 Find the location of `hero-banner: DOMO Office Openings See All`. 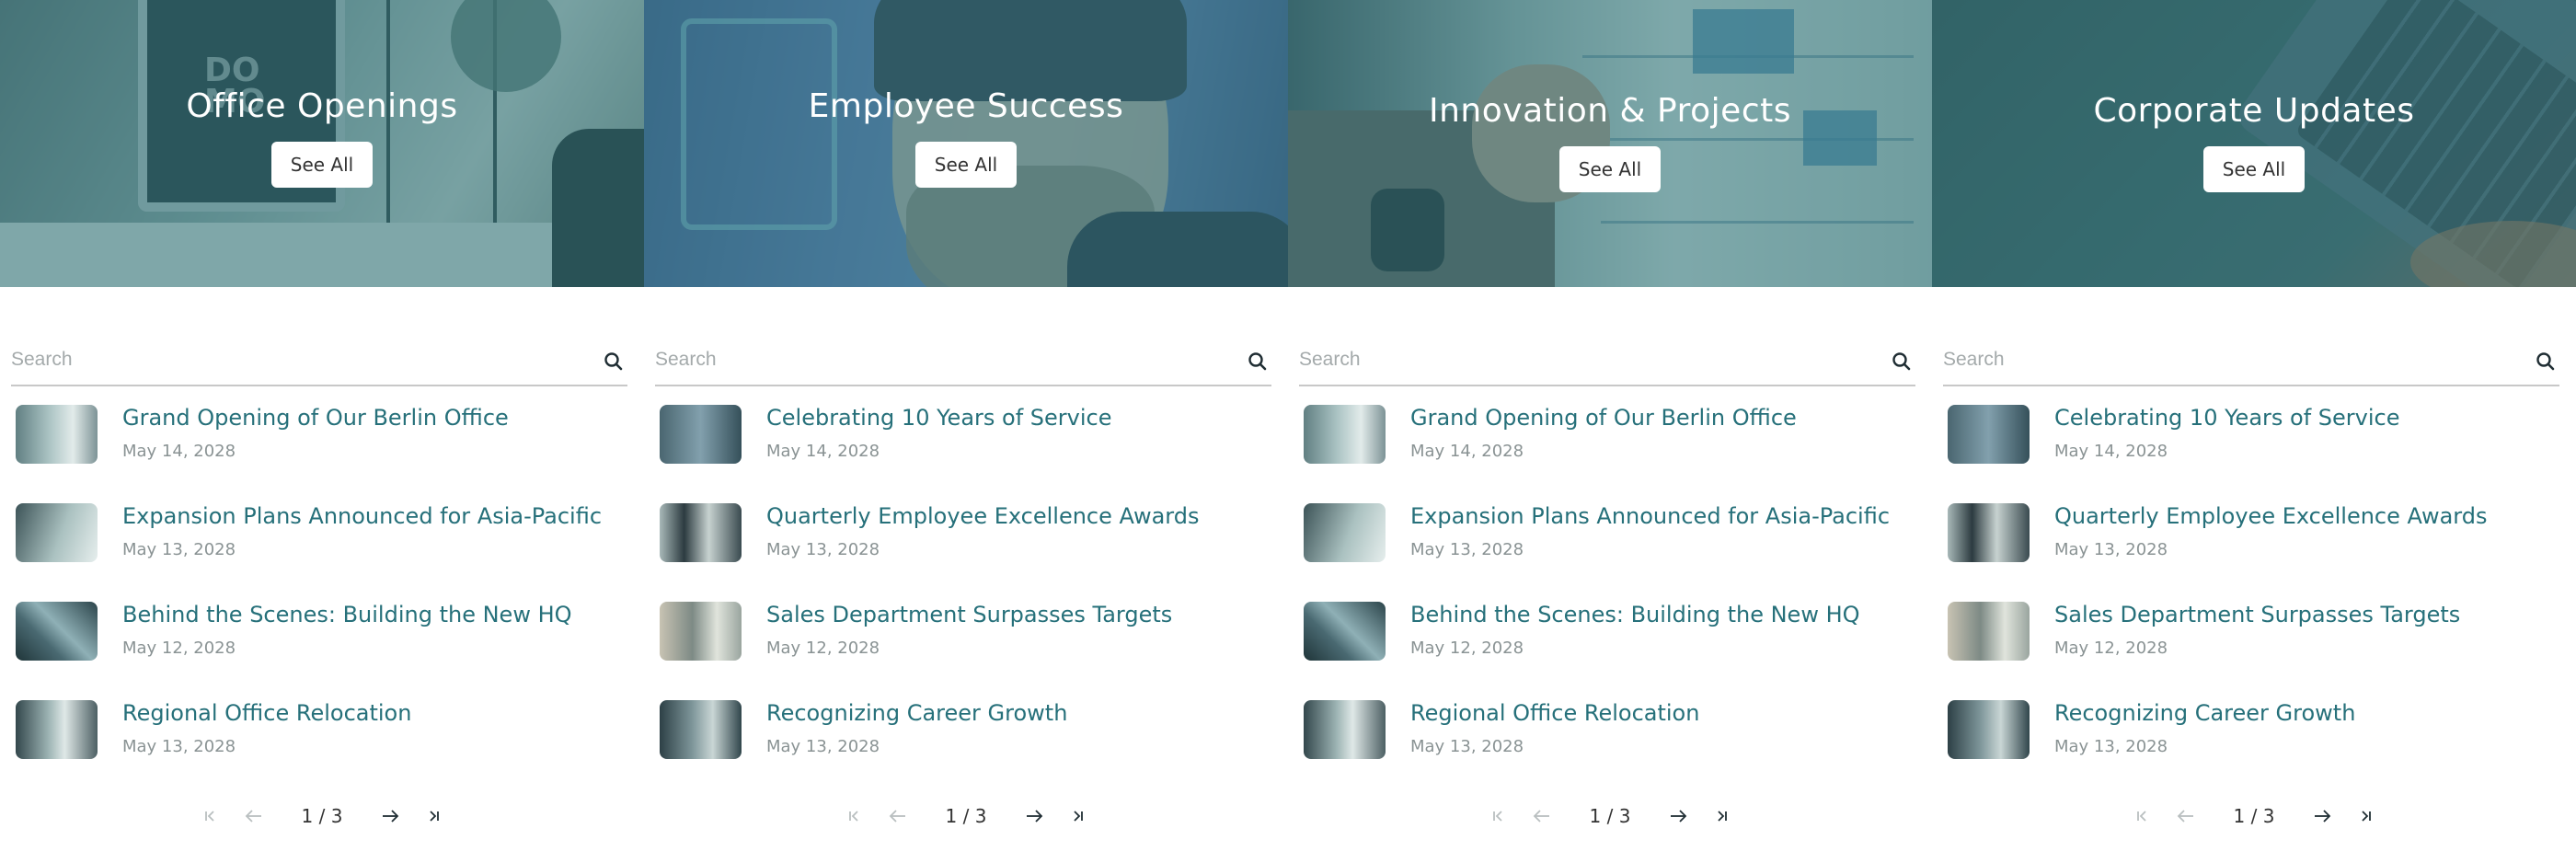

hero-banner: DOMO Office Openings See All is located at coordinates (322, 143).